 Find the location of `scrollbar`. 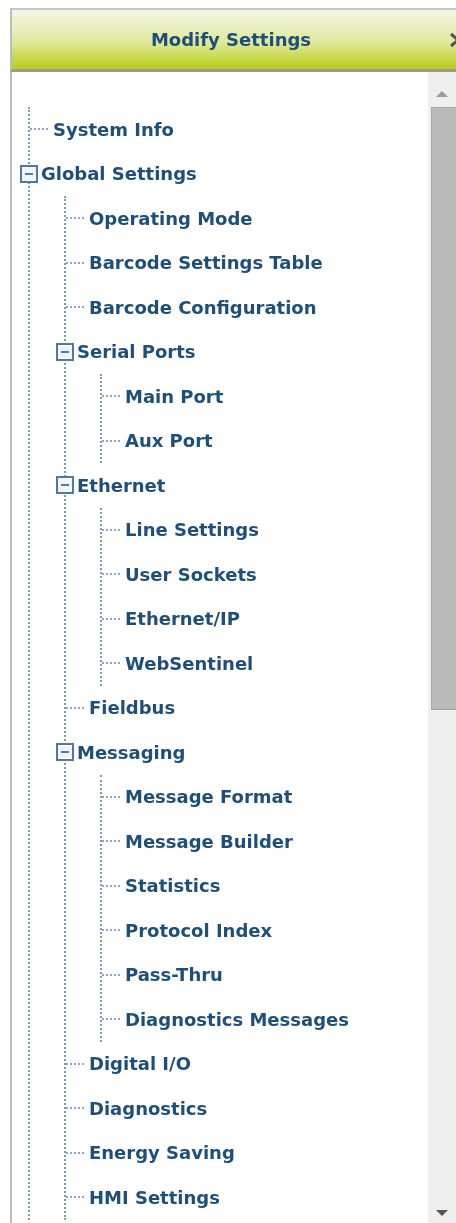

scrollbar is located at coordinates (442, 647).